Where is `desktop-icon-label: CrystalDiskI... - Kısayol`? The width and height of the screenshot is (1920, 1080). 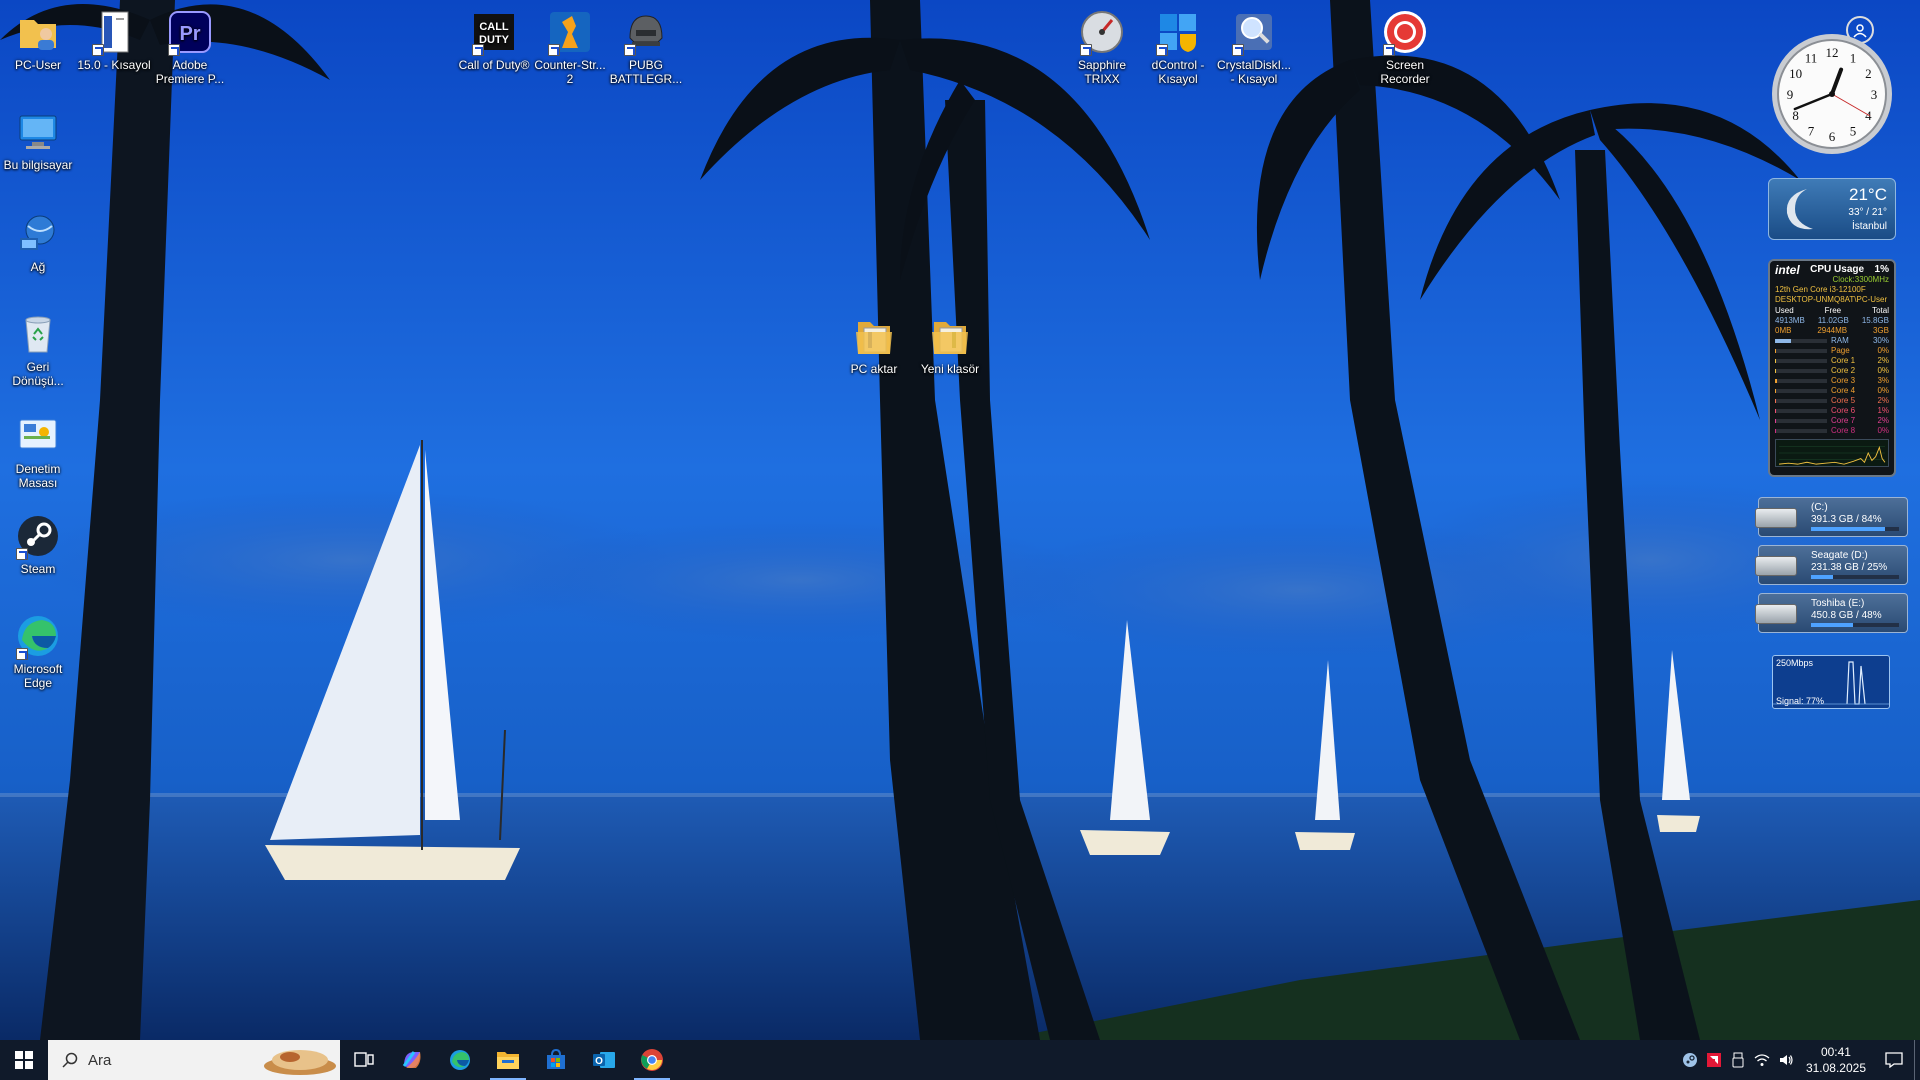 desktop-icon-label: CrystalDiskI... - Kısayol is located at coordinates (1253, 72).